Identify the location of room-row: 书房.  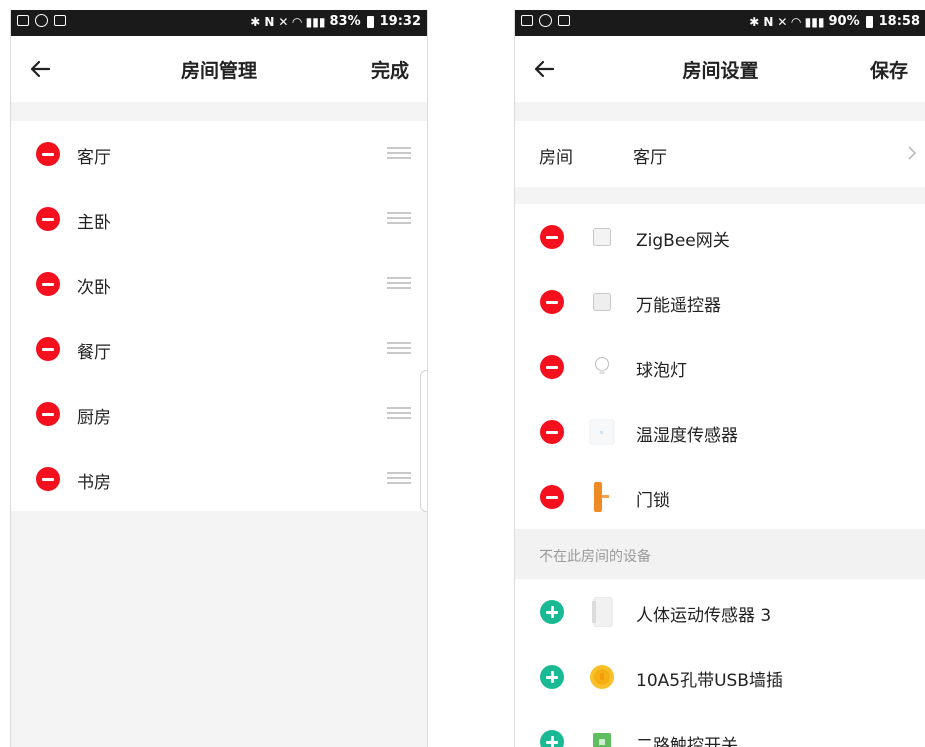
(219, 478).